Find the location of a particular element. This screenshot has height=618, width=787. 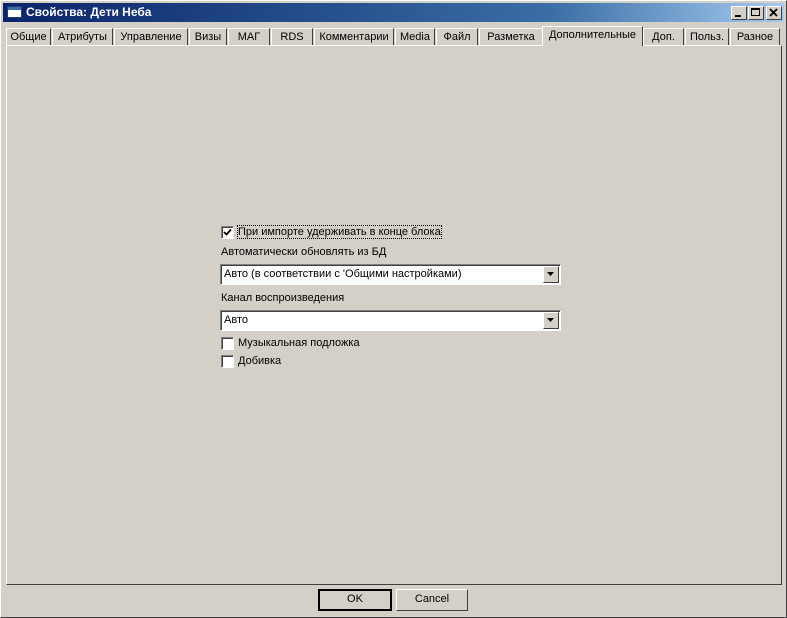

tab-media: Media is located at coordinates (415, 36).